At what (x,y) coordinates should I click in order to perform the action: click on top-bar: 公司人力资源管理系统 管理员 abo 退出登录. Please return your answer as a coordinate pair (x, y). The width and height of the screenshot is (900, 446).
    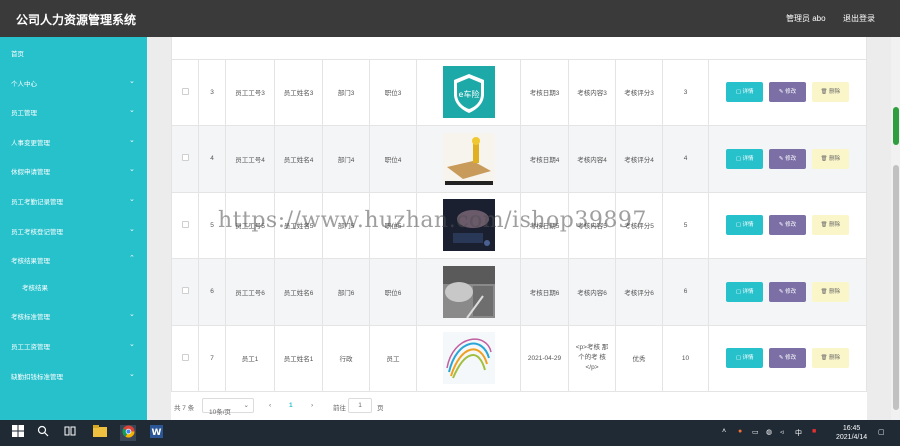
    Looking at the image, I should click on (450, 18).